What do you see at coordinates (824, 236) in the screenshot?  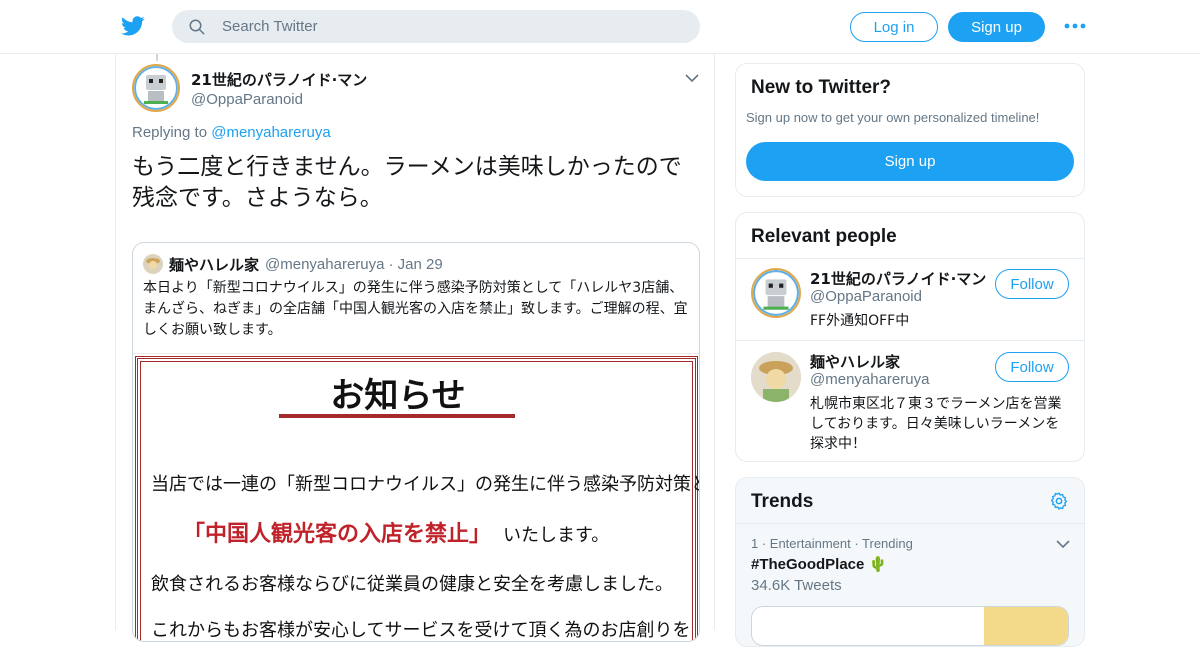 I see `relevant-people-title: Relevant people` at bounding box center [824, 236].